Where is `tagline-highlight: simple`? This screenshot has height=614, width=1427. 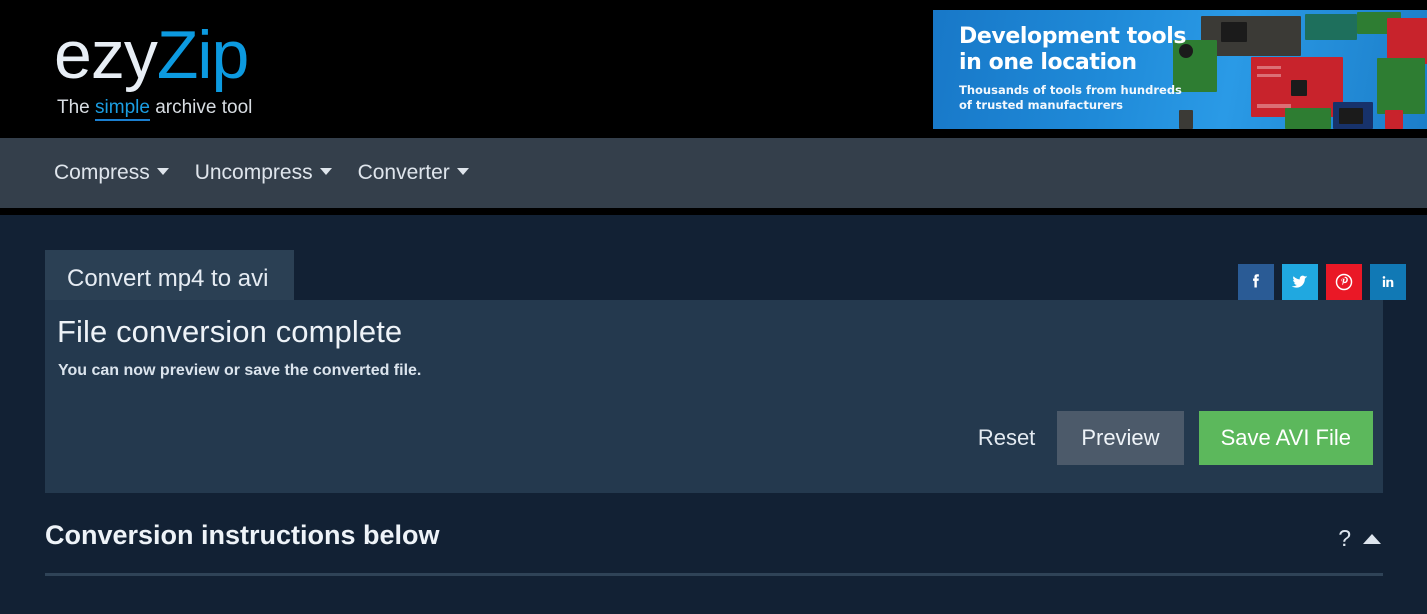 tagline-highlight: simple is located at coordinates (122, 109).